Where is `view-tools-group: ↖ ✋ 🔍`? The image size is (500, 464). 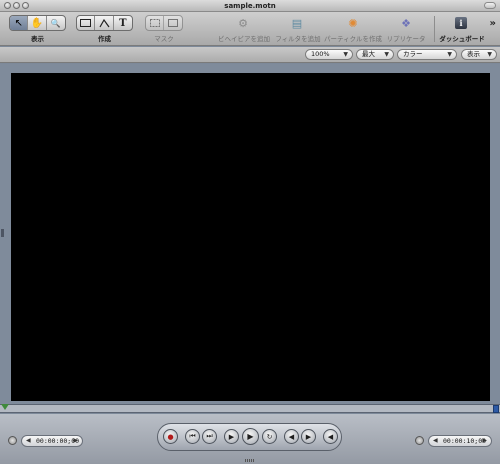 view-tools-group: ↖ ✋ 🔍 is located at coordinates (37, 23).